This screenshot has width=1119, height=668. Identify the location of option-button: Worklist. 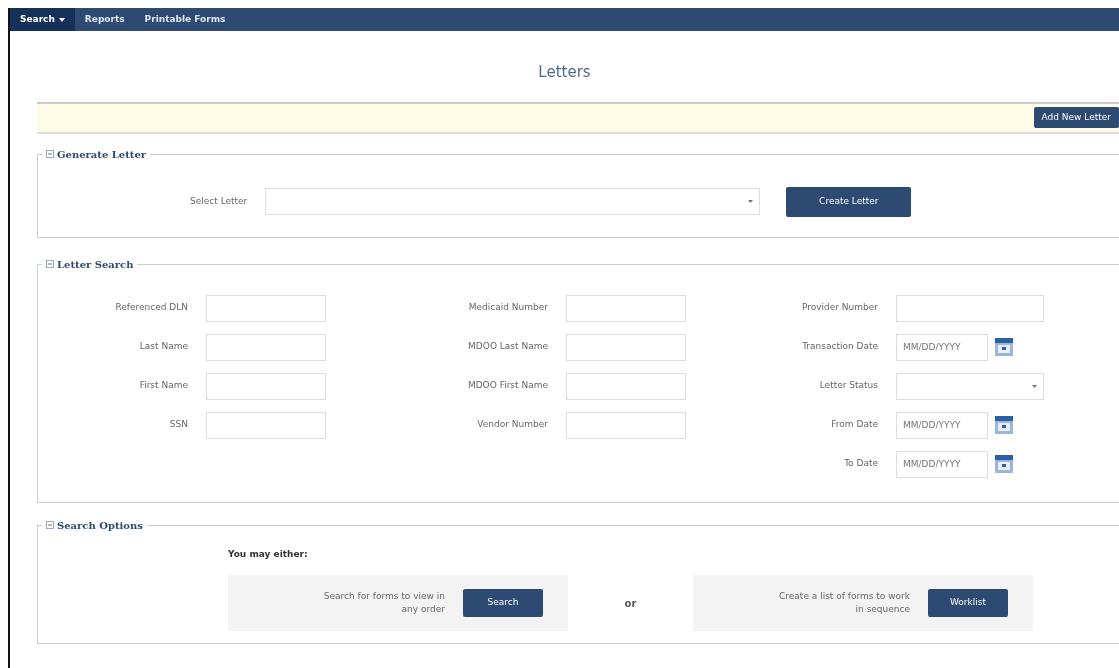
(968, 603).